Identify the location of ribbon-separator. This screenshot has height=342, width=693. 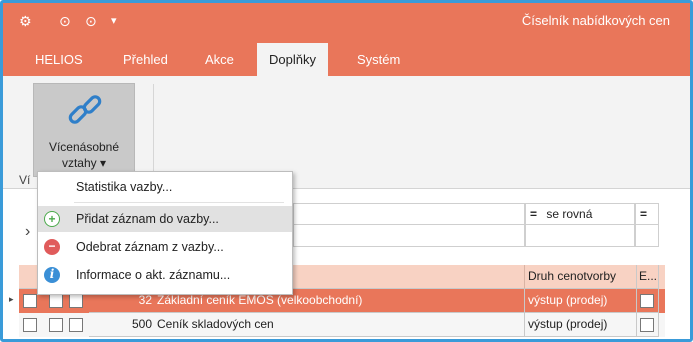
(153, 129).